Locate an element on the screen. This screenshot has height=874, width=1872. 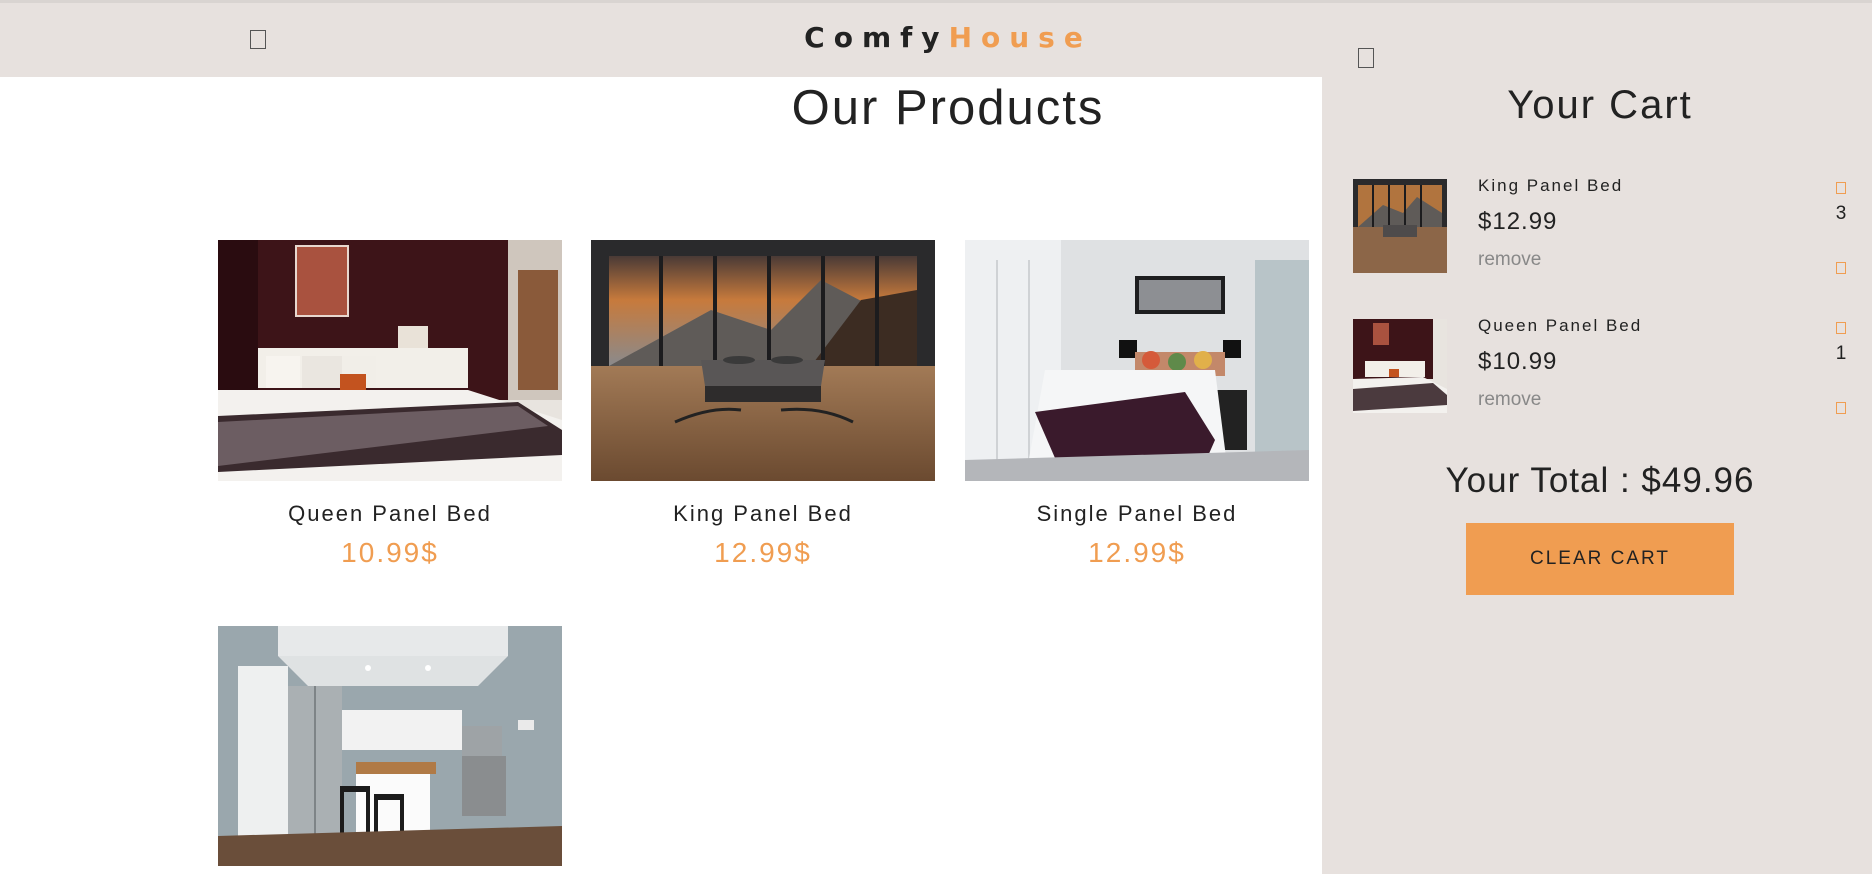
navbar: ComfyHouse is located at coordinates (936, 38).